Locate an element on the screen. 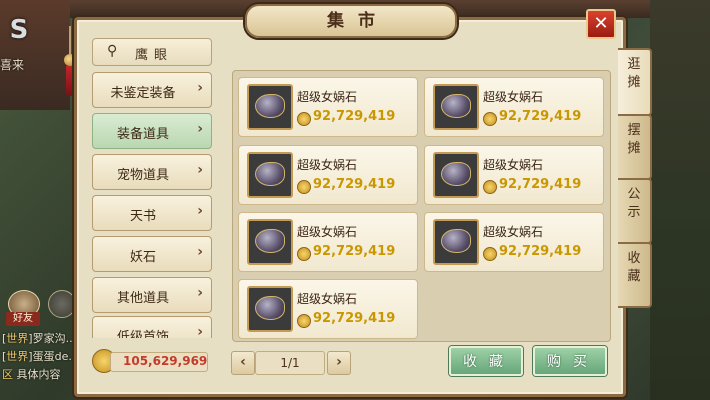 The height and width of the screenshot is (400, 710). category-label: 妖石 is located at coordinates (142, 257).